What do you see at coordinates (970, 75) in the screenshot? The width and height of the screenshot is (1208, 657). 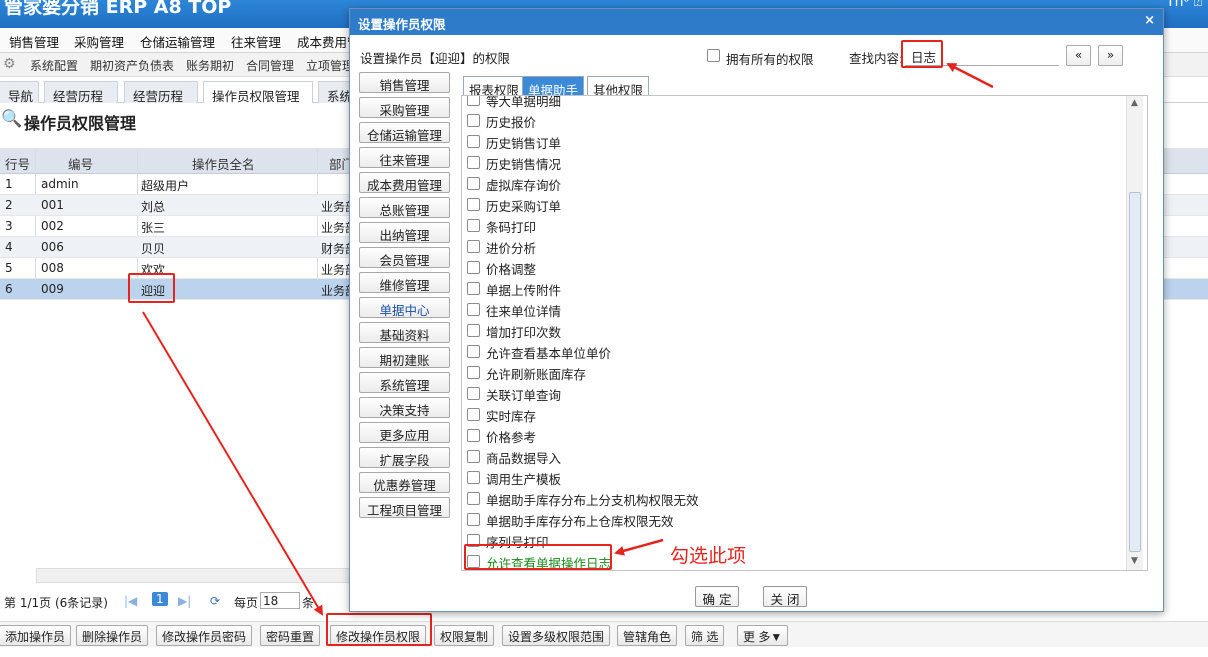 I see `arrow-to-search` at bounding box center [970, 75].